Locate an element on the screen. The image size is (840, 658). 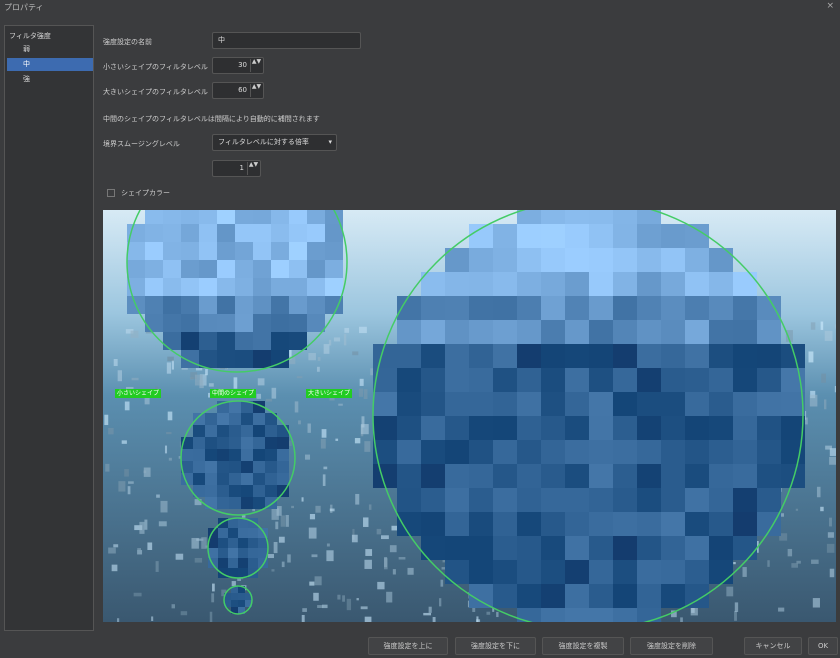
tree-root-filter-strength: フィルタ強度 is located at coordinates (50, 36).